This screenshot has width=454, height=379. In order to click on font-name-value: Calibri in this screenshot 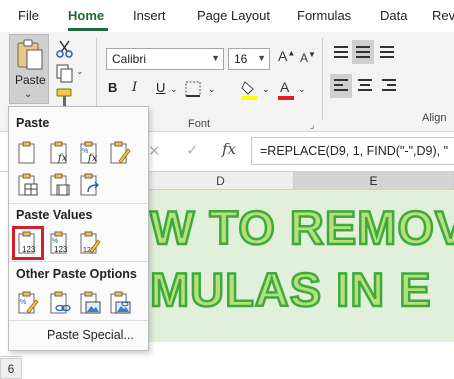, I will do `click(129, 59)`.